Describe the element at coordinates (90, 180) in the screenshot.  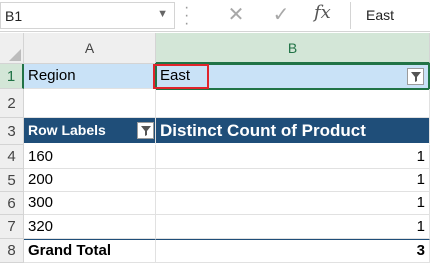
I see `row-label-cell: 200` at that location.